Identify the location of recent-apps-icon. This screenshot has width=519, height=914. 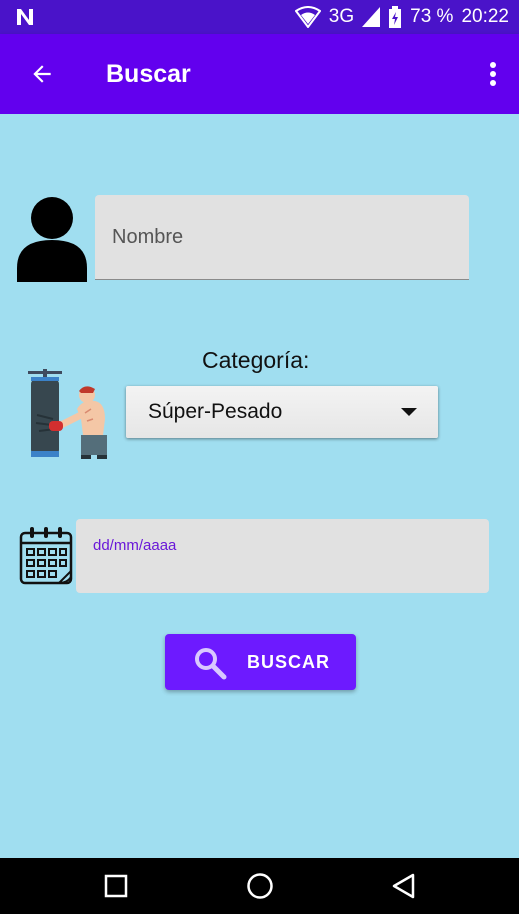
(116, 886).